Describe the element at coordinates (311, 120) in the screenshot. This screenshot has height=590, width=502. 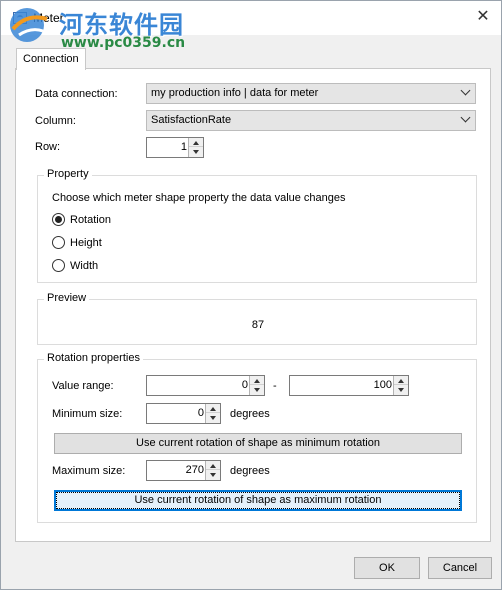
I see `column-dropdown: SatisfactionRate` at that location.